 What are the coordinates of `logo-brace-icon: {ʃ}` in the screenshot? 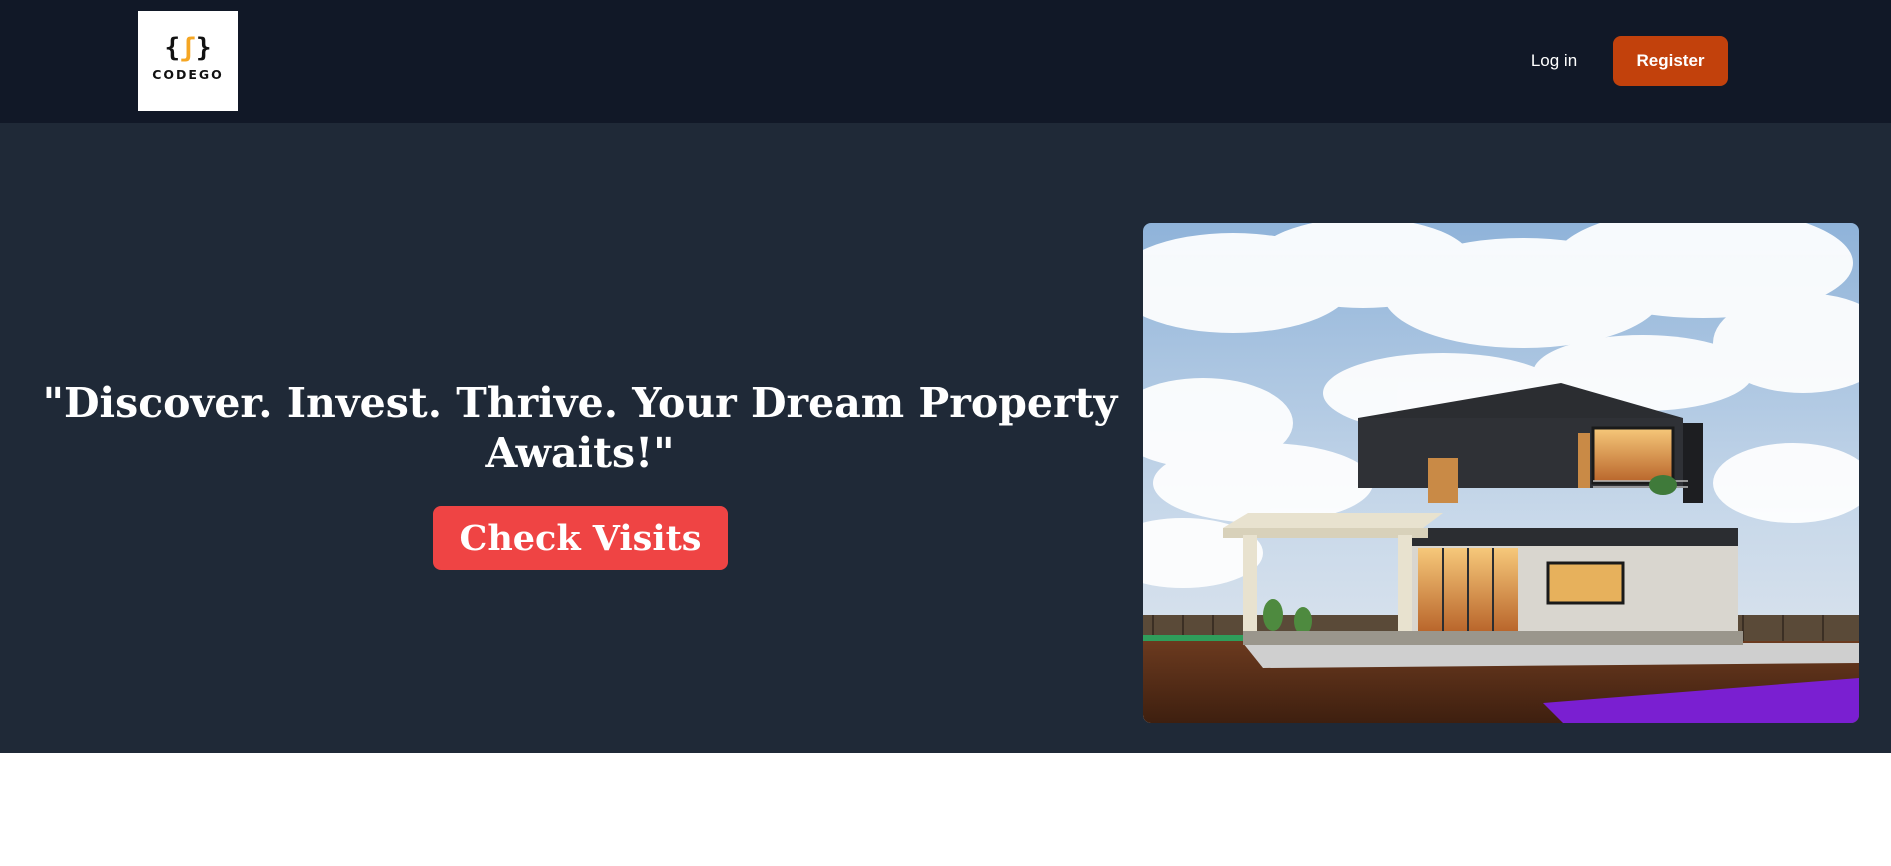 It's located at (188, 47).